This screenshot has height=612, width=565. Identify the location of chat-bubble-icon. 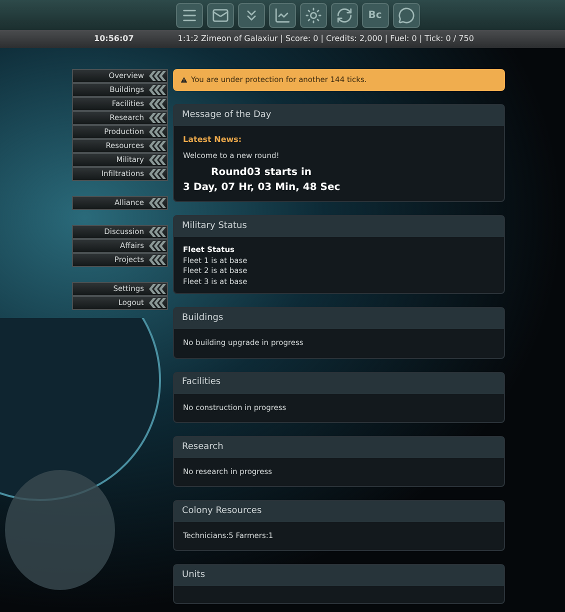
(406, 15).